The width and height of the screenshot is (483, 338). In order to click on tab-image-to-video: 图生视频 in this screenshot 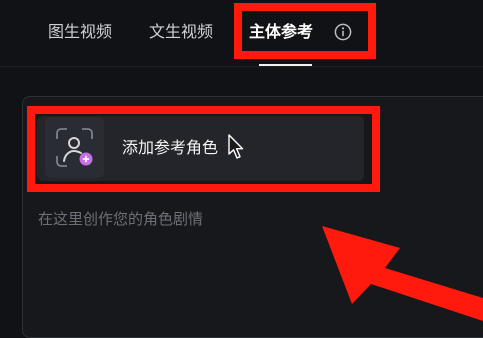, I will do `click(80, 32)`.